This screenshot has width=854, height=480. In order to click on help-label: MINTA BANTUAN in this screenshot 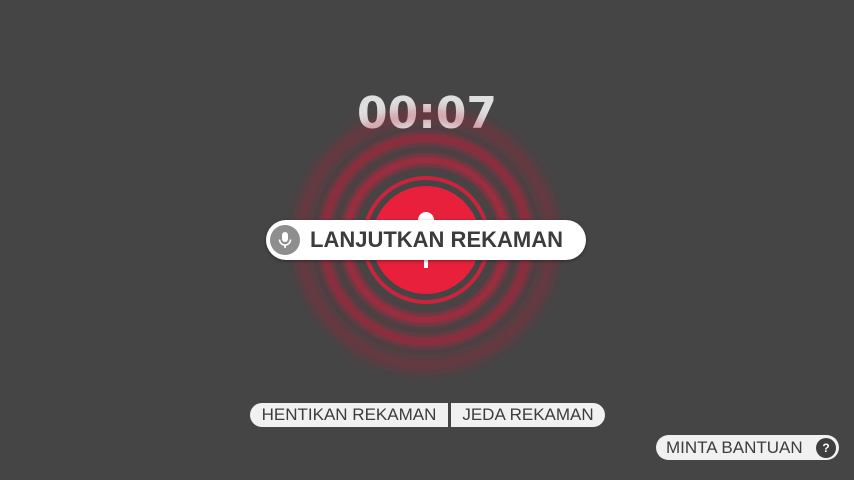, I will do `click(734, 447)`.